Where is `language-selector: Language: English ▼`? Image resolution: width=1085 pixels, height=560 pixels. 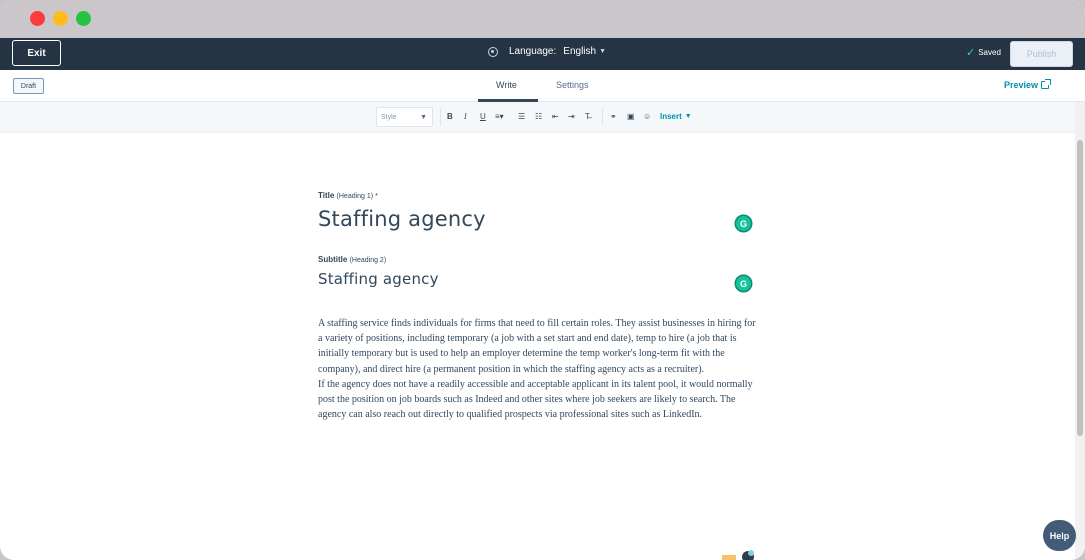
language-selector: Language: English ▼ is located at coordinates (547, 51).